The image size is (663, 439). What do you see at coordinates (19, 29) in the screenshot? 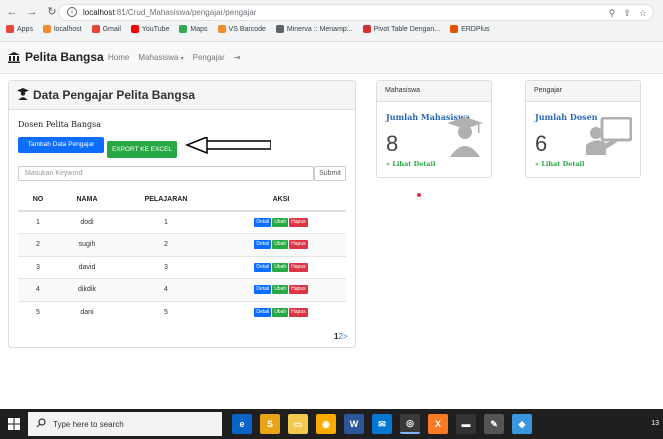
I see `bookmark-item: Apps` at bounding box center [19, 29].